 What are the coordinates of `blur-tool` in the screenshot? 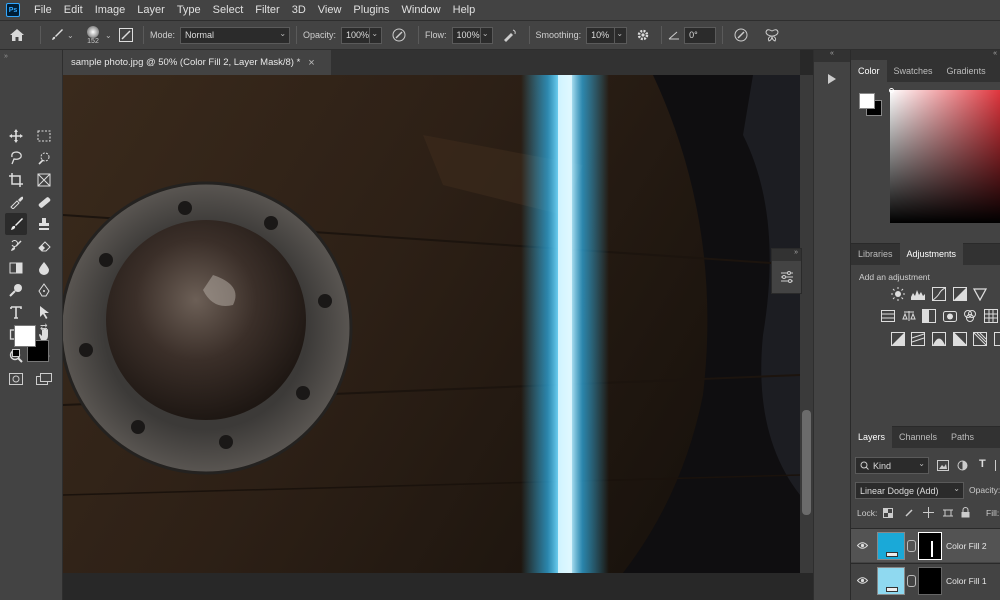 It's located at (44, 268).